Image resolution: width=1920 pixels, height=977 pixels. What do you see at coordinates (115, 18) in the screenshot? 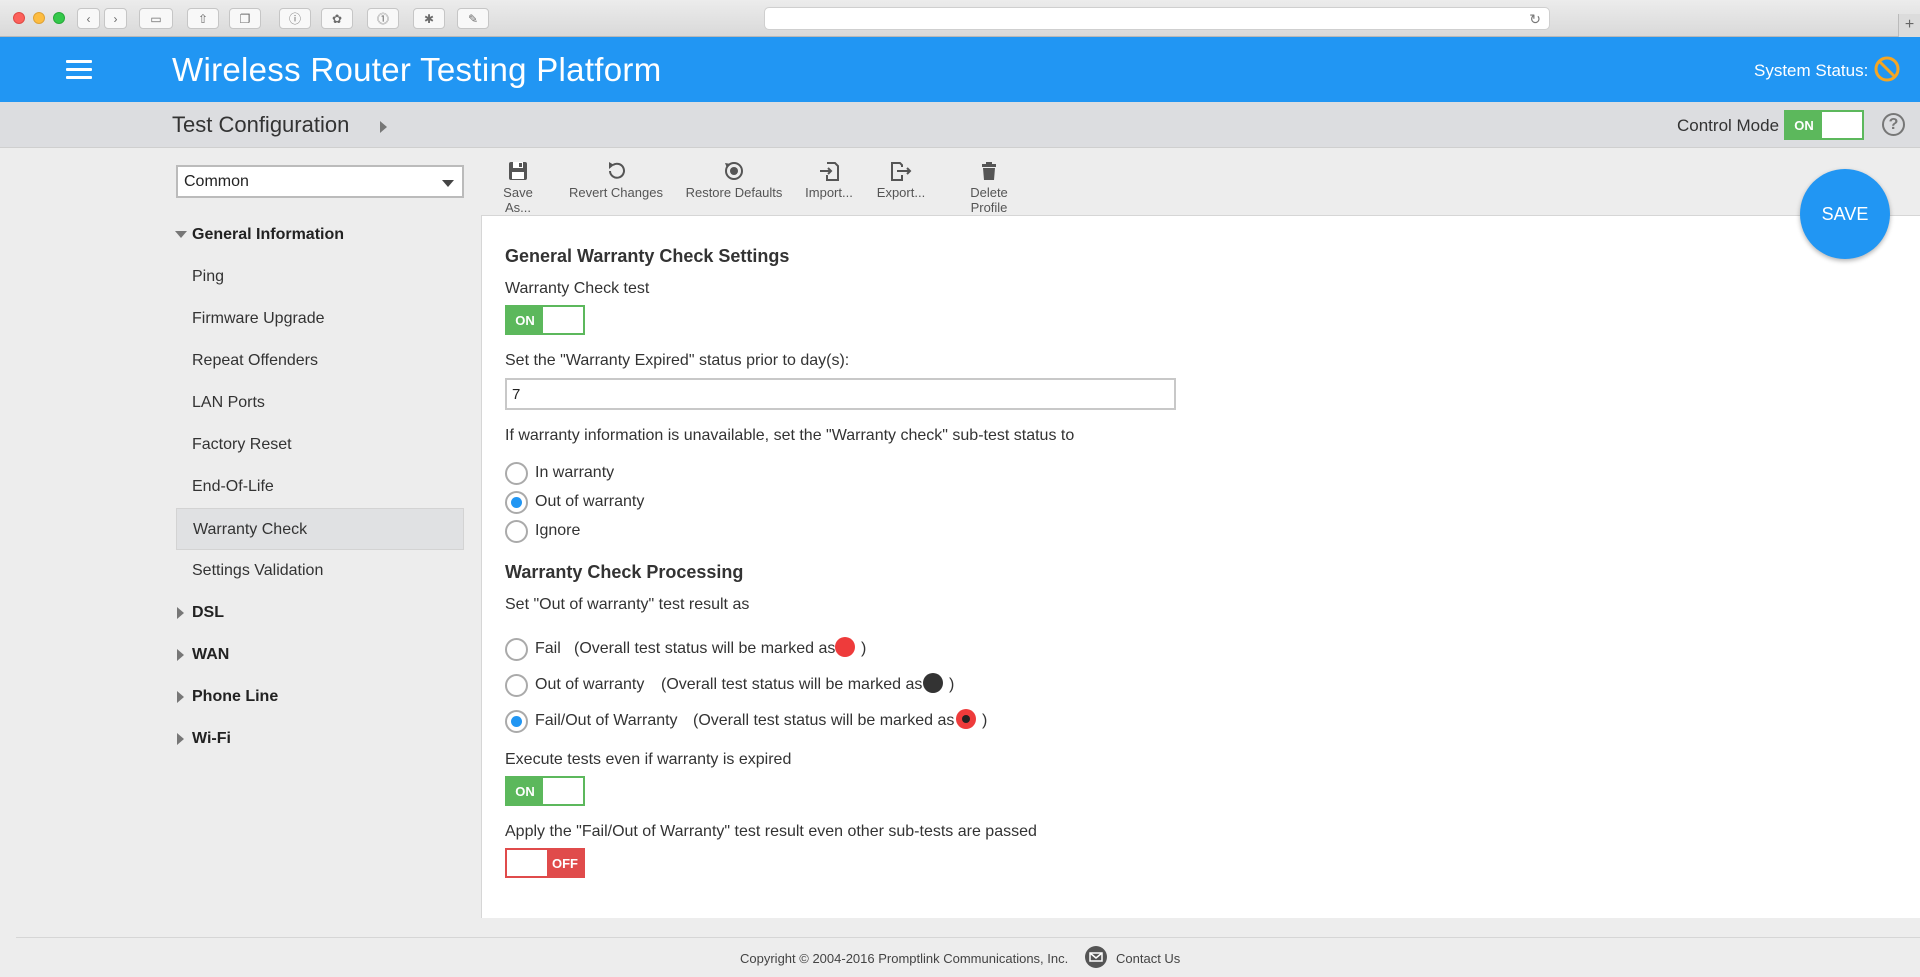
I see `forward-icon: ›` at bounding box center [115, 18].